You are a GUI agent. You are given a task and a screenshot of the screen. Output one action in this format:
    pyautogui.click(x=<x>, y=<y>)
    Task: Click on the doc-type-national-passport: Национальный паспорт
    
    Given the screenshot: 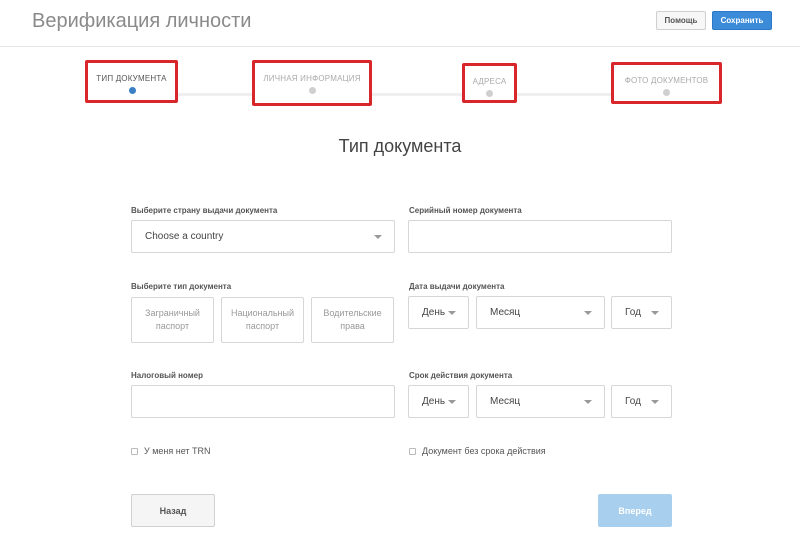 What is the action you would take?
    pyautogui.click(x=262, y=320)
    